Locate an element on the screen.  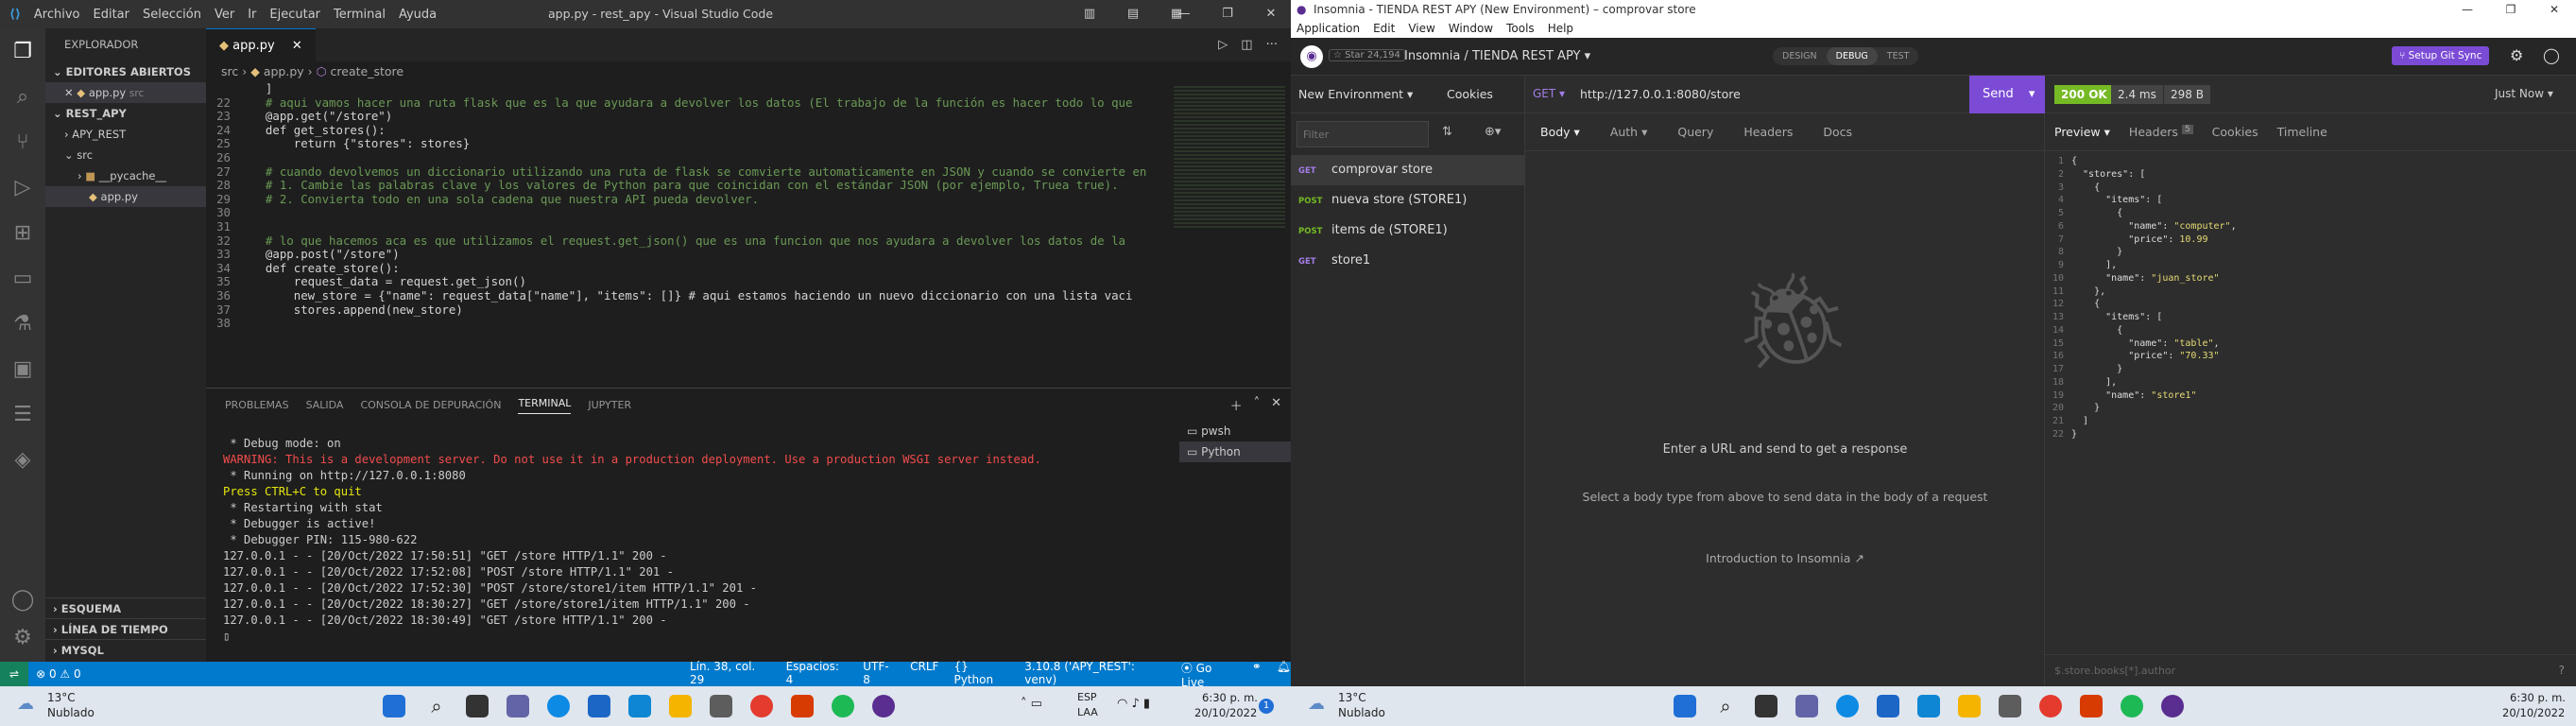
edge-icon is located at coordinates (558, 706).